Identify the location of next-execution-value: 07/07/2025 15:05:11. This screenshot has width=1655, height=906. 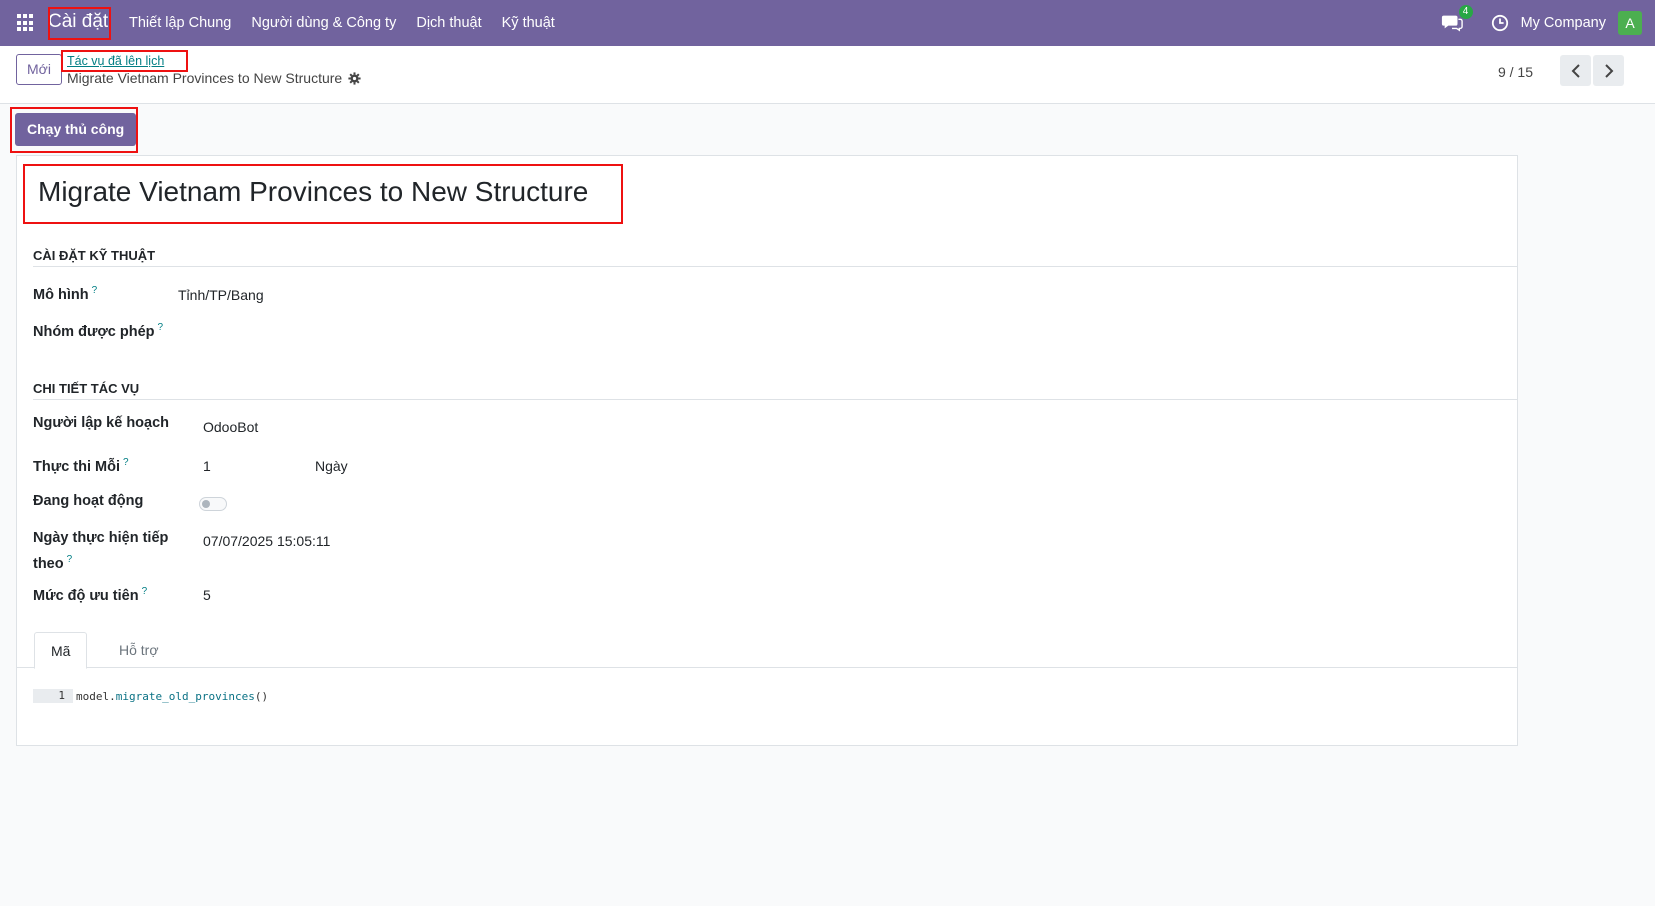
(266, 541).